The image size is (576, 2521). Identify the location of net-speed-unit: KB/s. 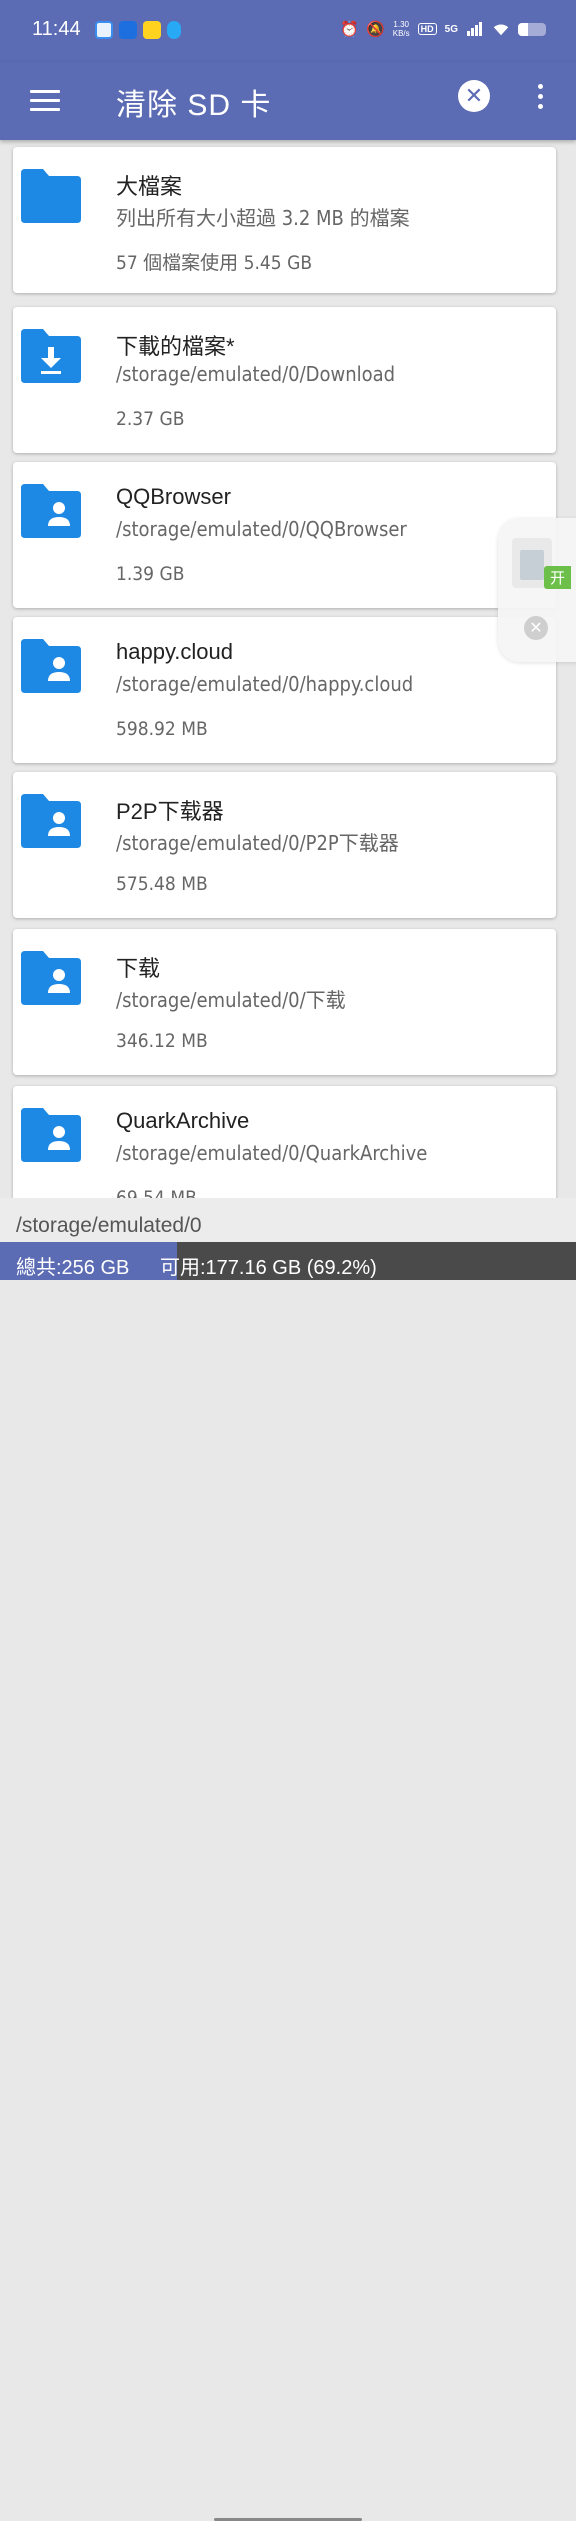
(401, 33).